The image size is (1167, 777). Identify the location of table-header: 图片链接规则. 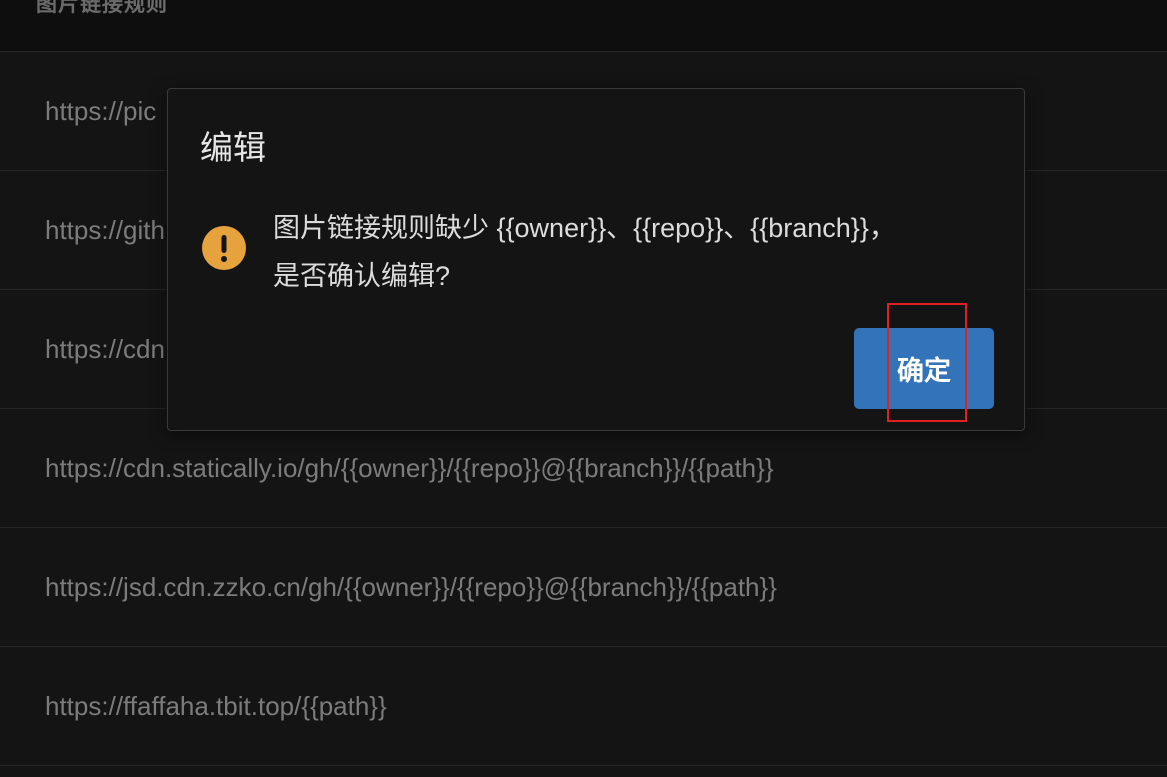
(583, 26).